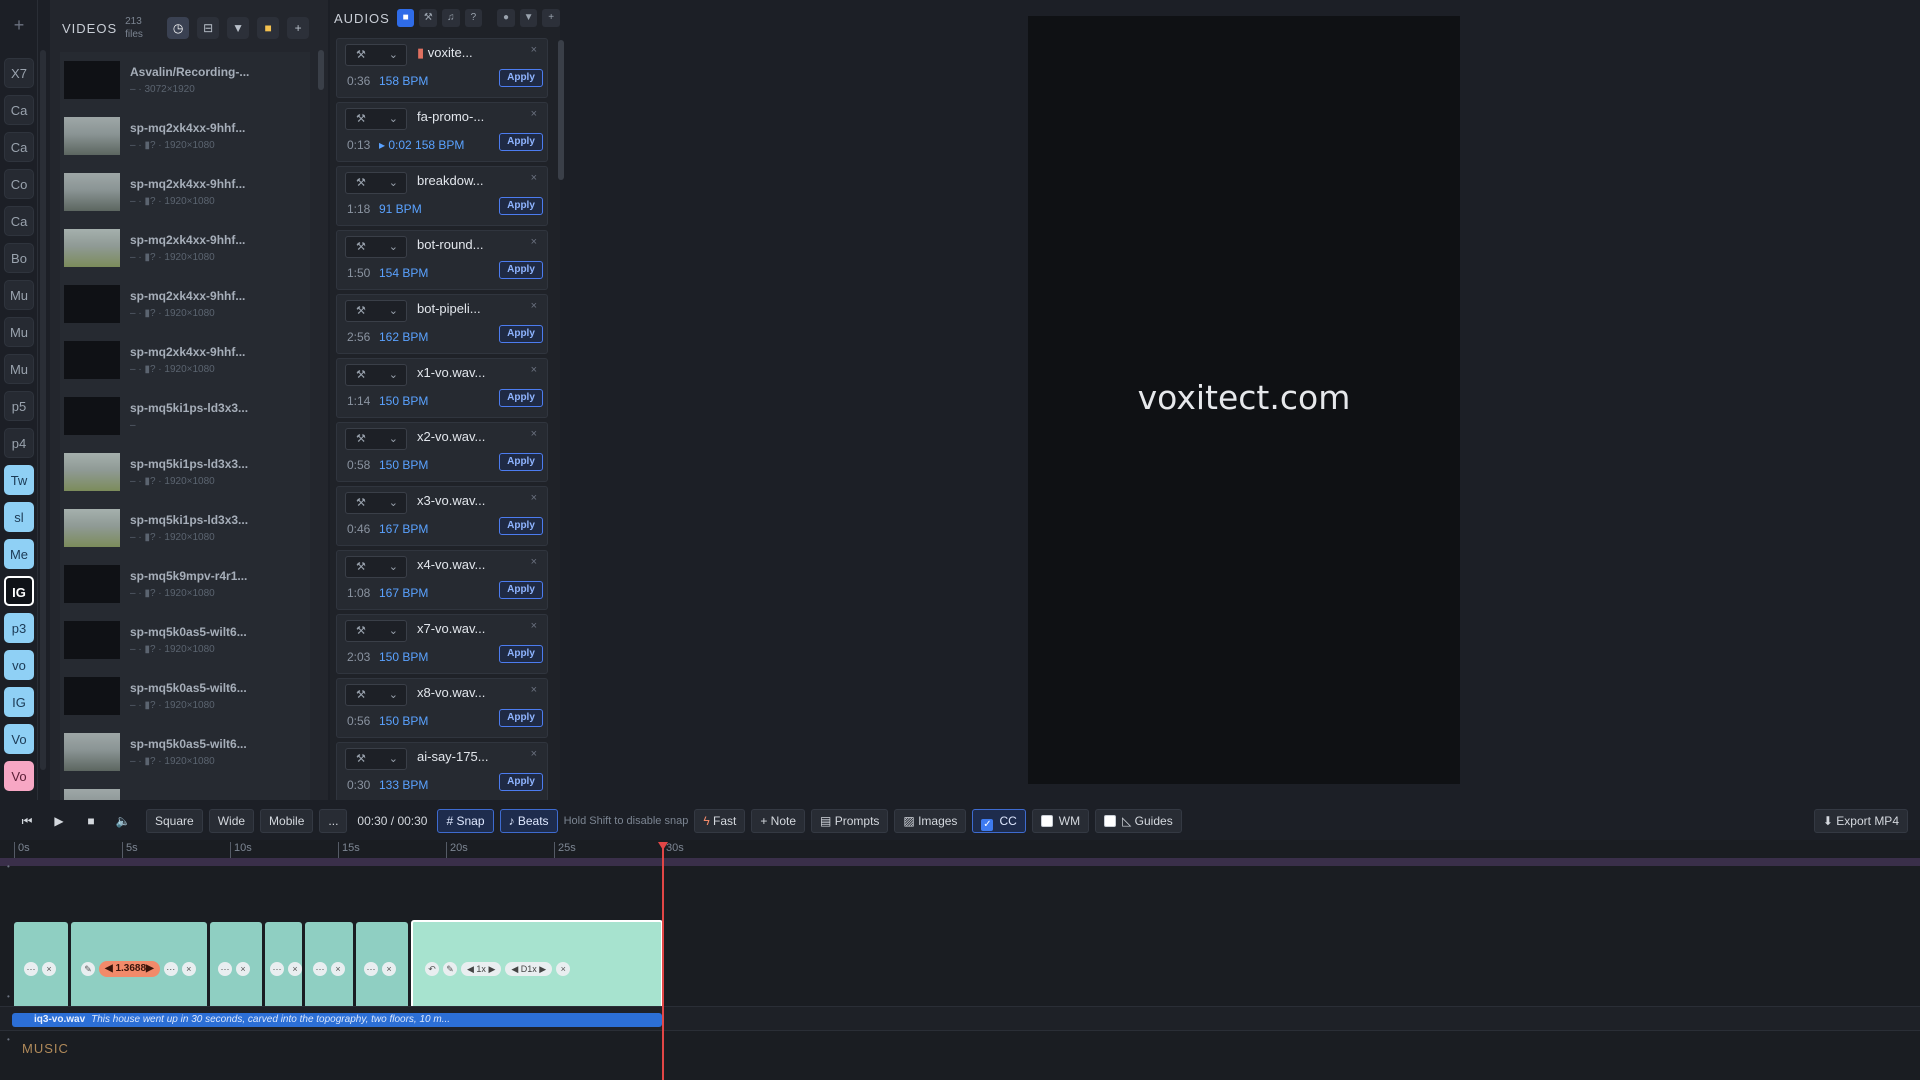  I want to click on layout-toggle-icon: ⊟, so click(208, 28).